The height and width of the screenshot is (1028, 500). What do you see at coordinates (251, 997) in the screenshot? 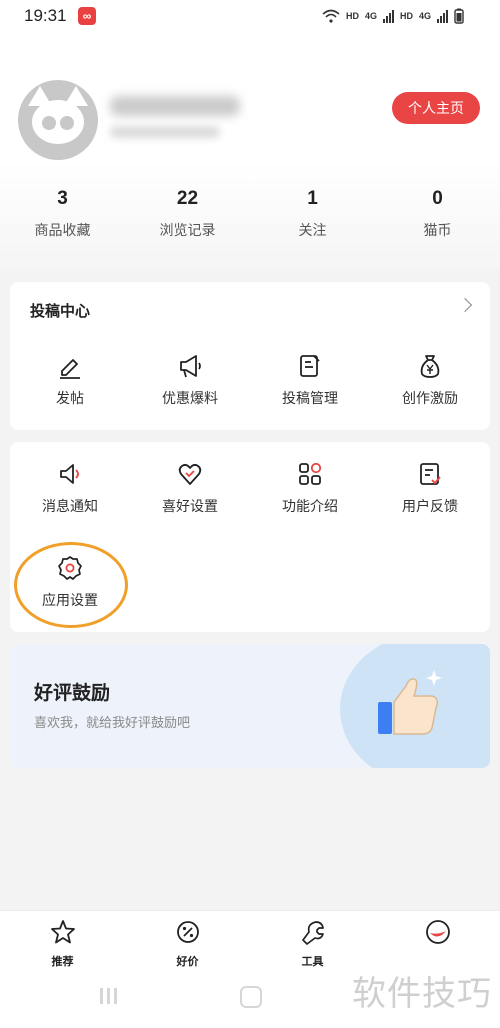
I see `system-home-button` at bounding box center [251, 997].